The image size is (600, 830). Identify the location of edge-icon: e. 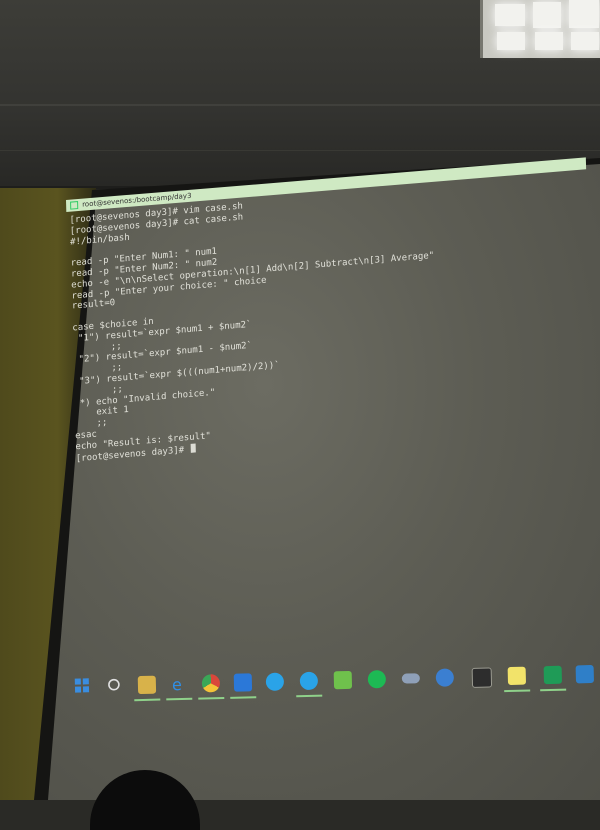
(179, 684).